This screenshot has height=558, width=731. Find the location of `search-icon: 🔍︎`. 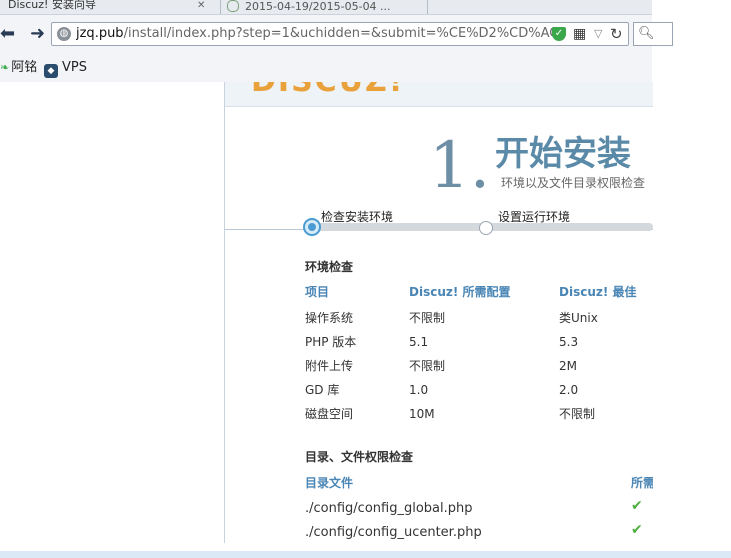

search-icon: 🔍︎ is located at coordinates (646, 33).